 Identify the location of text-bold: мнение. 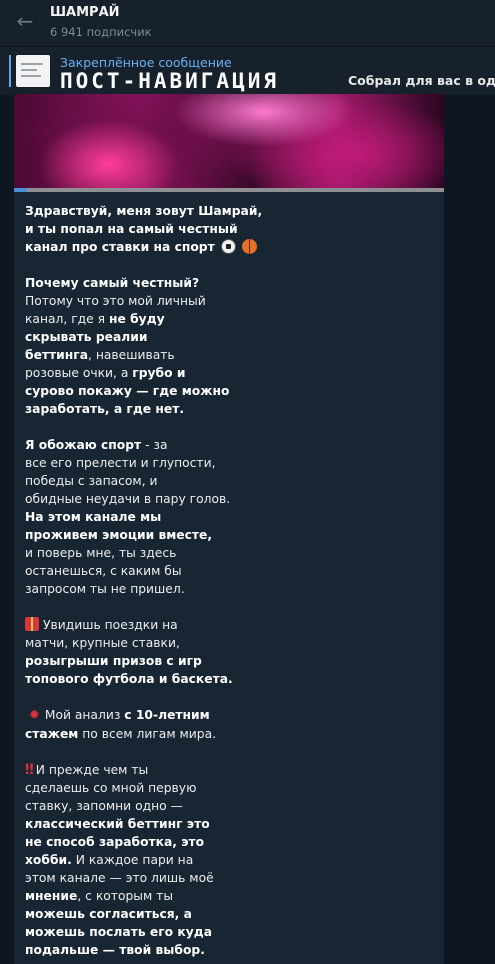
(51, 896).